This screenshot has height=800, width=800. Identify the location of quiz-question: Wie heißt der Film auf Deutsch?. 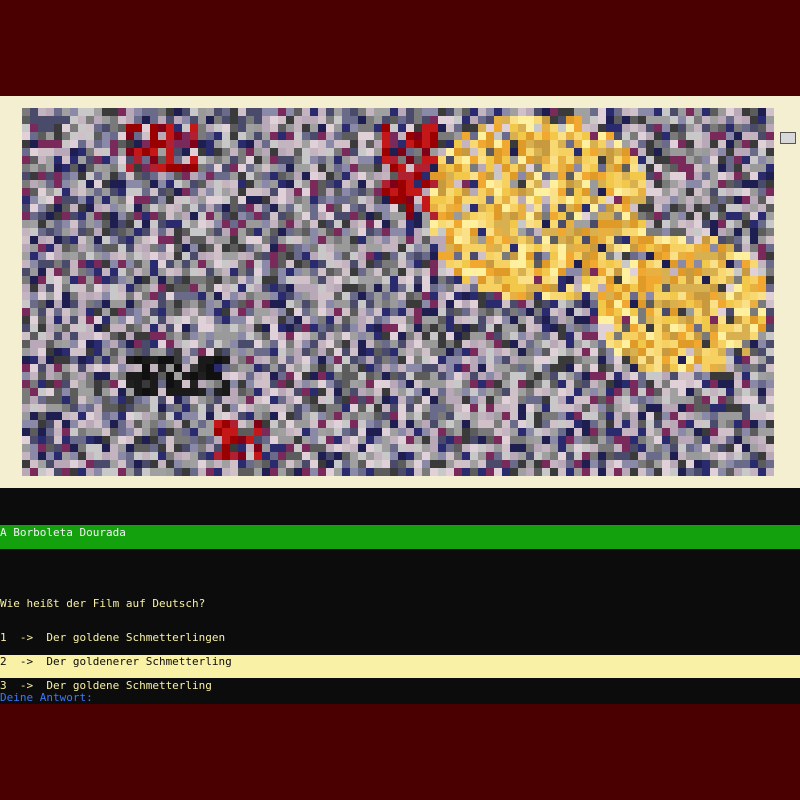
(103, 603).